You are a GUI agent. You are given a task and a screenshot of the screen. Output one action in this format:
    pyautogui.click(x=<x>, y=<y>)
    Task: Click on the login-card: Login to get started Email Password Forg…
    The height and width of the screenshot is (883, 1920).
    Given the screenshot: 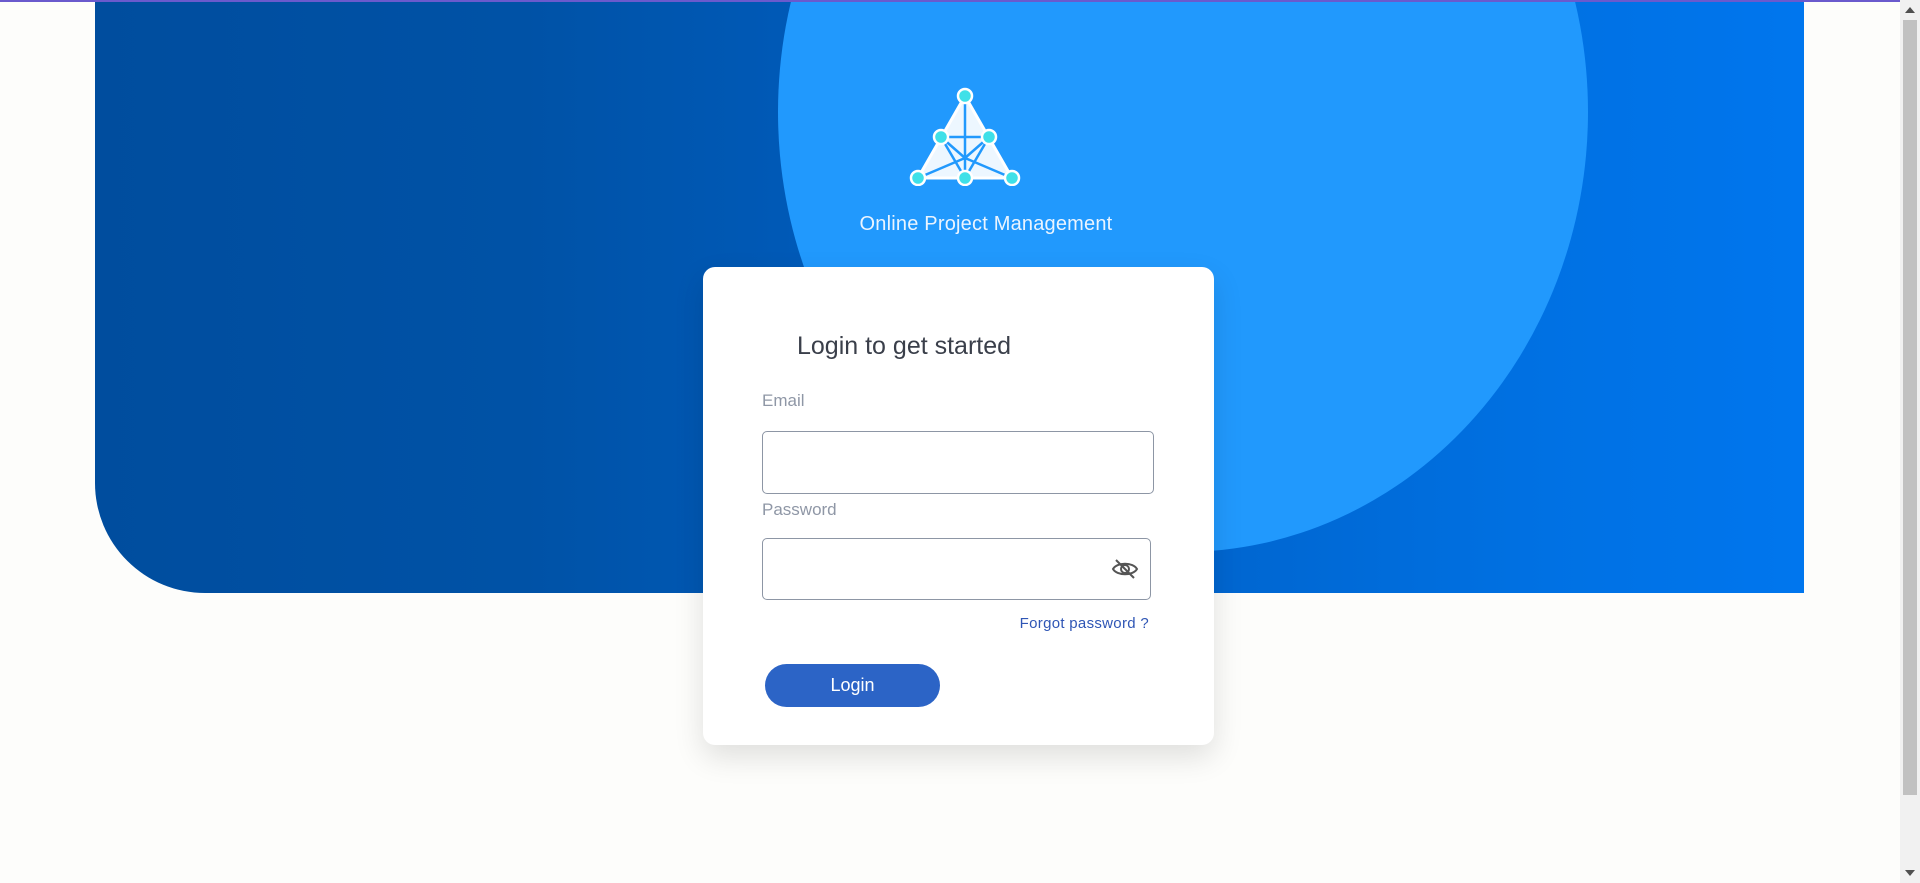 What is the action you would take?
    pyautogui.click(x=958, y=506)
    